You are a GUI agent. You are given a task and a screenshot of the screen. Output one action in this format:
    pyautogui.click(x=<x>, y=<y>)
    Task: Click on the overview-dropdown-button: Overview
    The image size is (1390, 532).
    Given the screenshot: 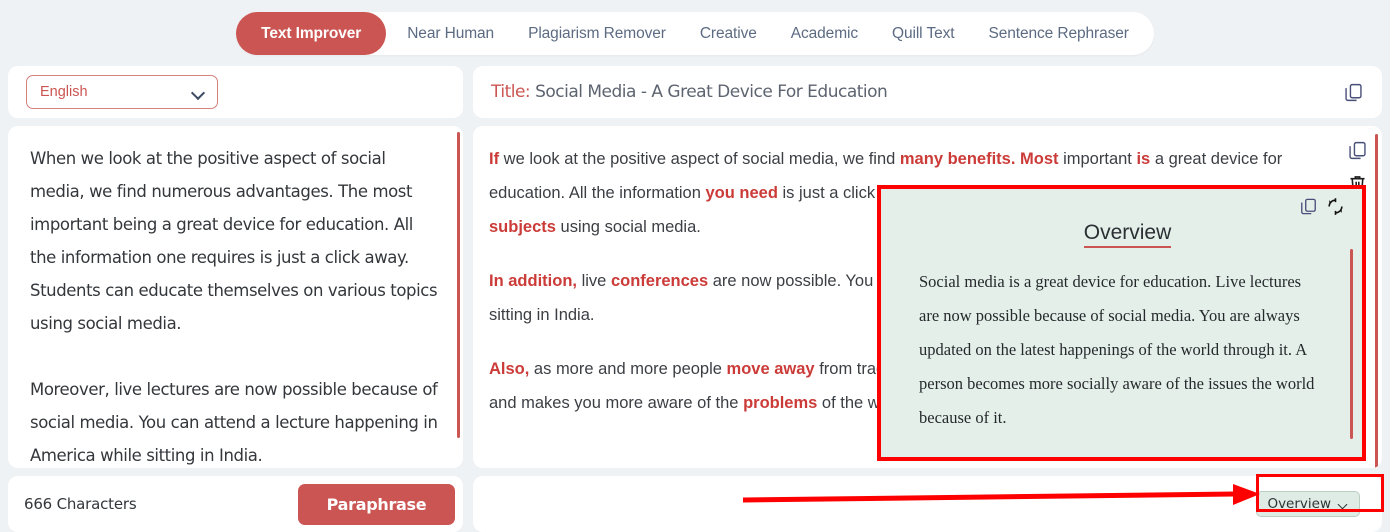 What is the action you would take?
    pyautogui.click(x=1308, y=504)
    